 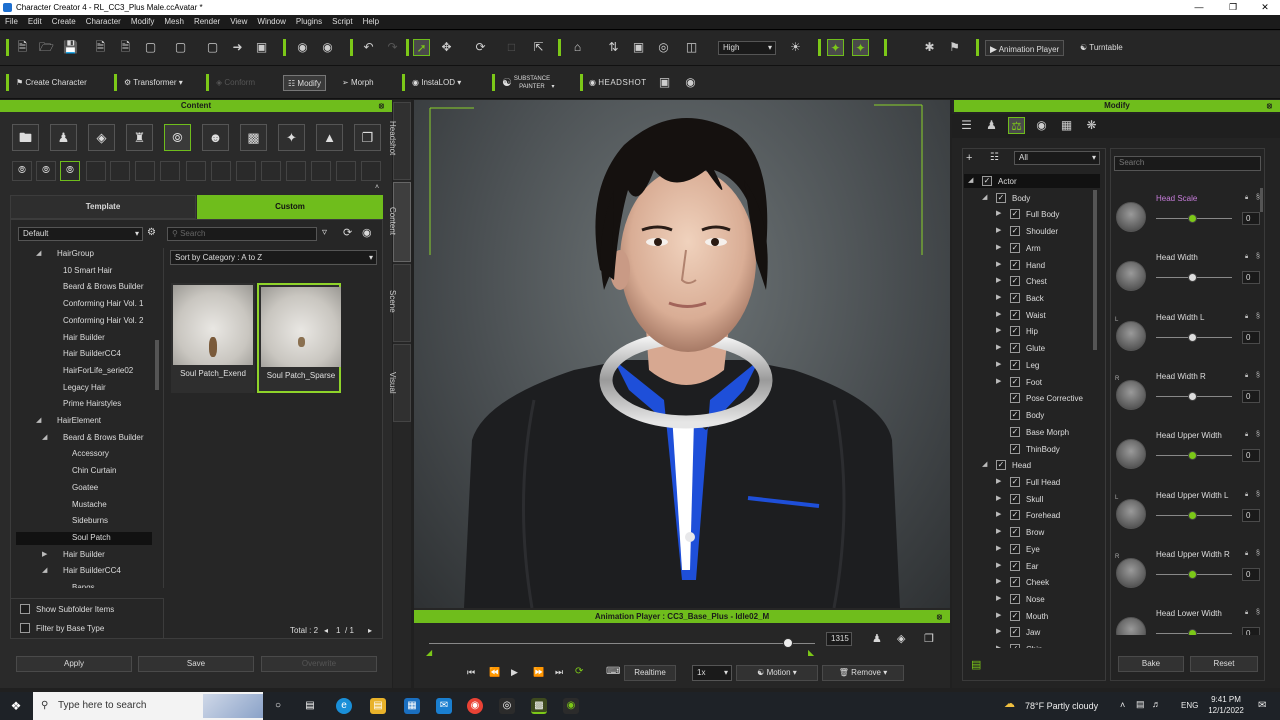 I want to click on menu-script: Script, so click(x=342, y=20).